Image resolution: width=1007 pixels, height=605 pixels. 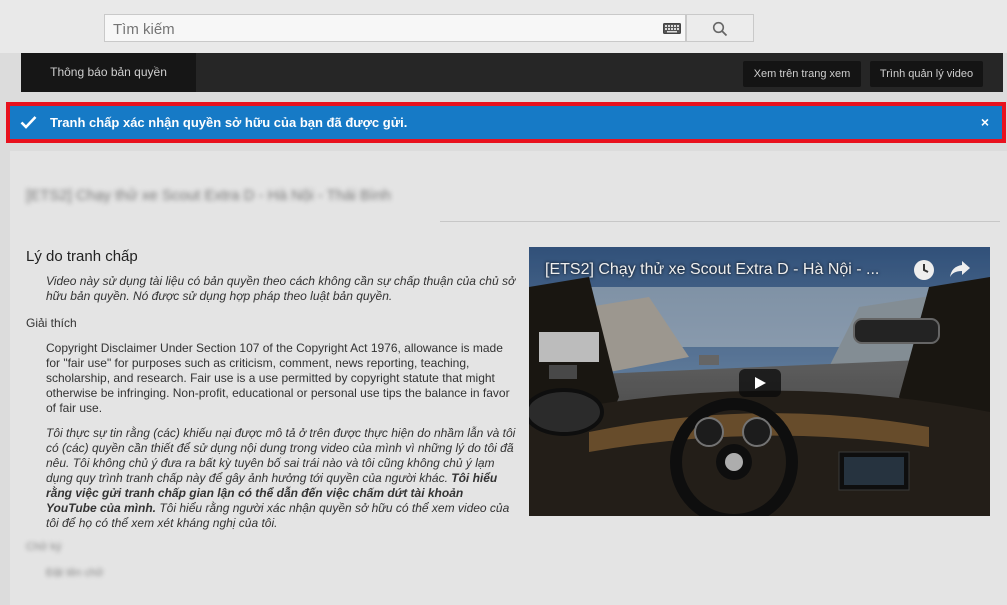 What do you see at coordinates (672, 28) in the screenshot?
I see `keyboard-icon` at bounding box center [672, 28].